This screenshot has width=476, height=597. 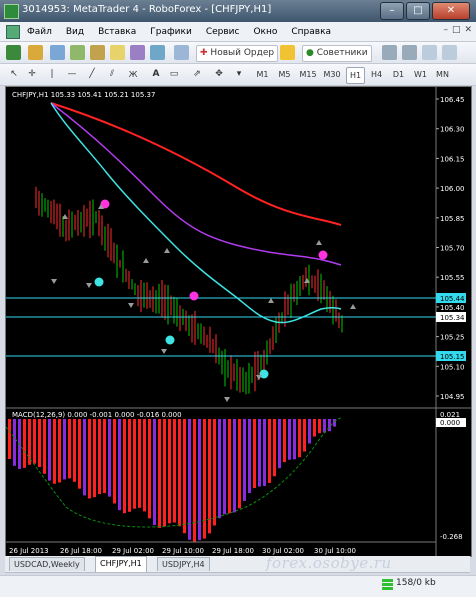 I want to click on tf-w1: W1, so click(x=420, y=74).